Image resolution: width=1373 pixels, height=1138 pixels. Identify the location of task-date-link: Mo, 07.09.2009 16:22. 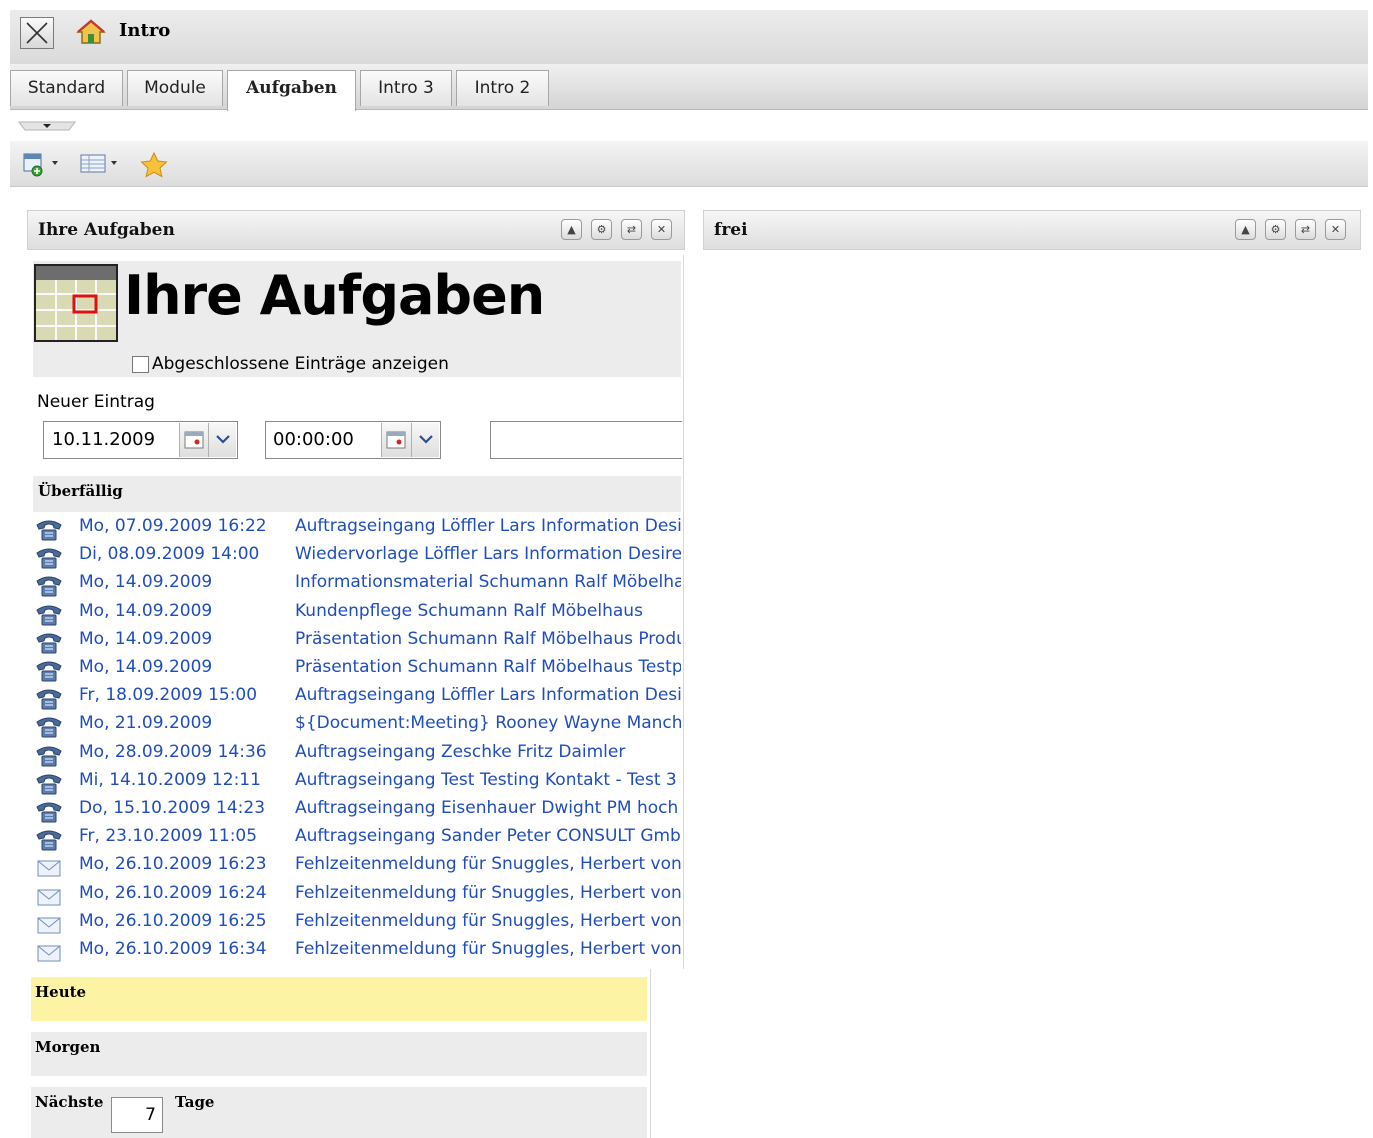
(173, 526).